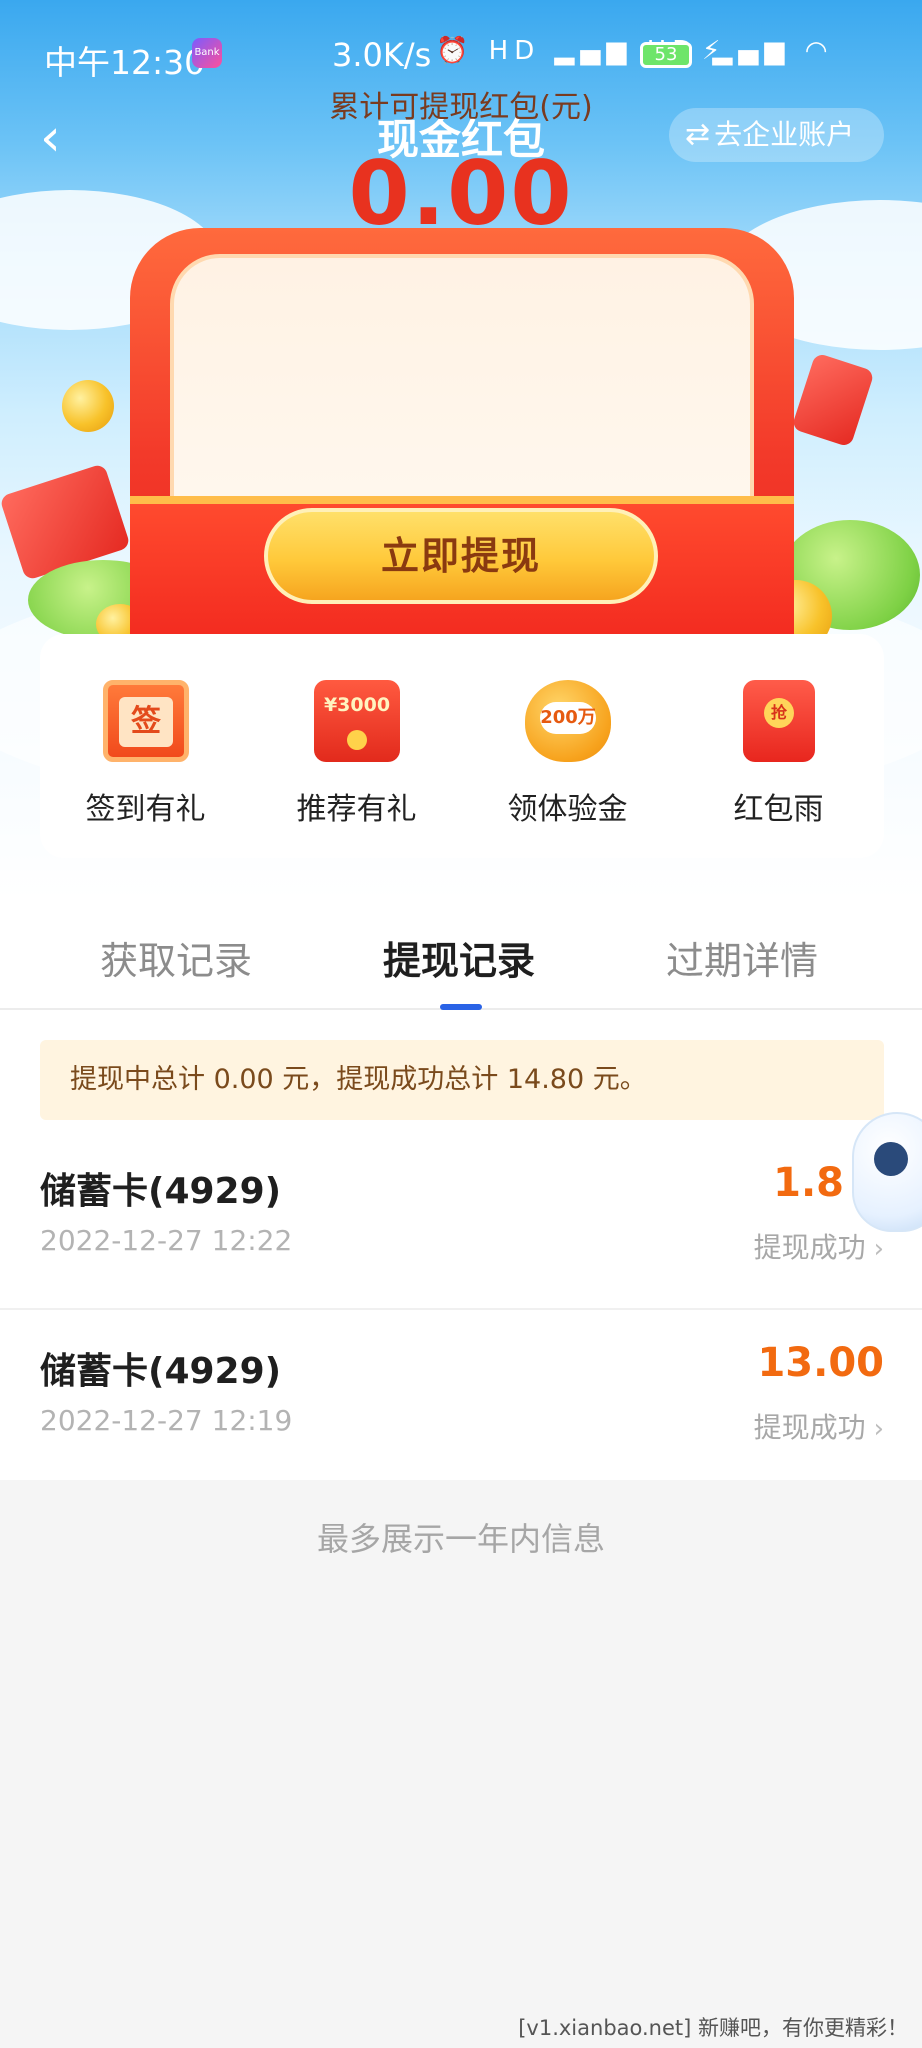 The height and width of the screenshot is (2048, 922). I want to click on quick-actions-card: 签 签到有礼 ¥3000 推荐有礼 200万 领体验金 抢 红包雨, so click(462, 746).